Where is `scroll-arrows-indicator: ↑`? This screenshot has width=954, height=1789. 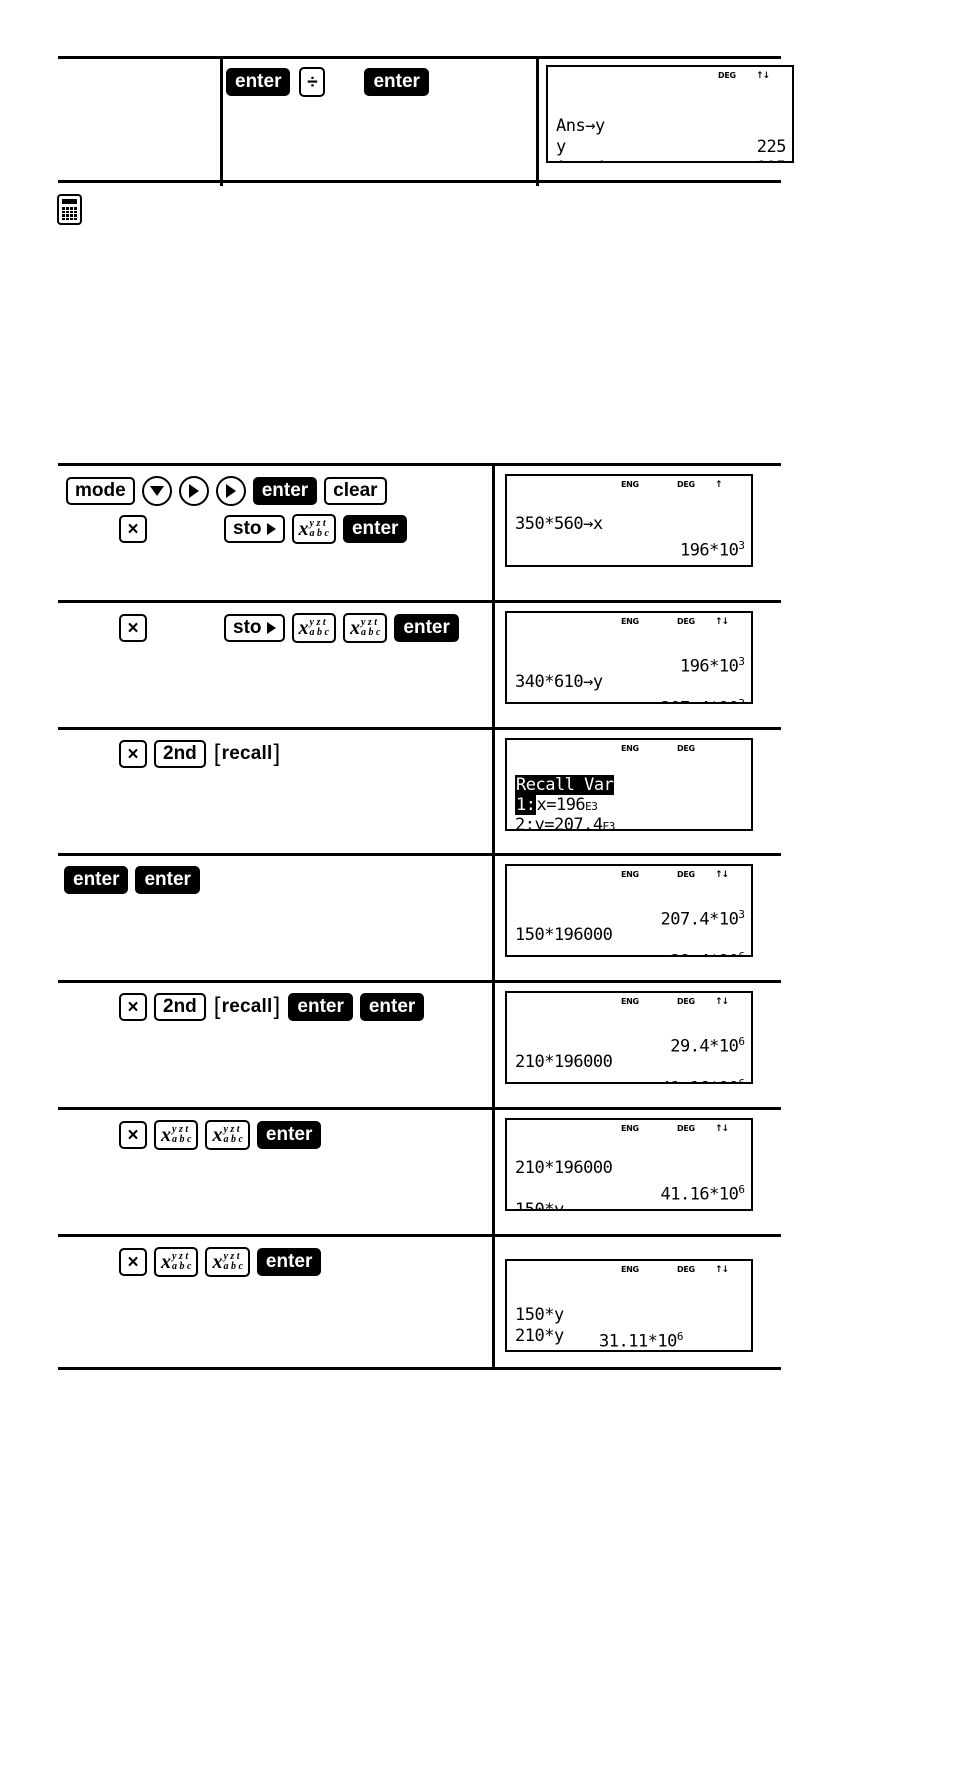
scroll-arrows-indicator: ↑ is located at coordinates (718, 484).